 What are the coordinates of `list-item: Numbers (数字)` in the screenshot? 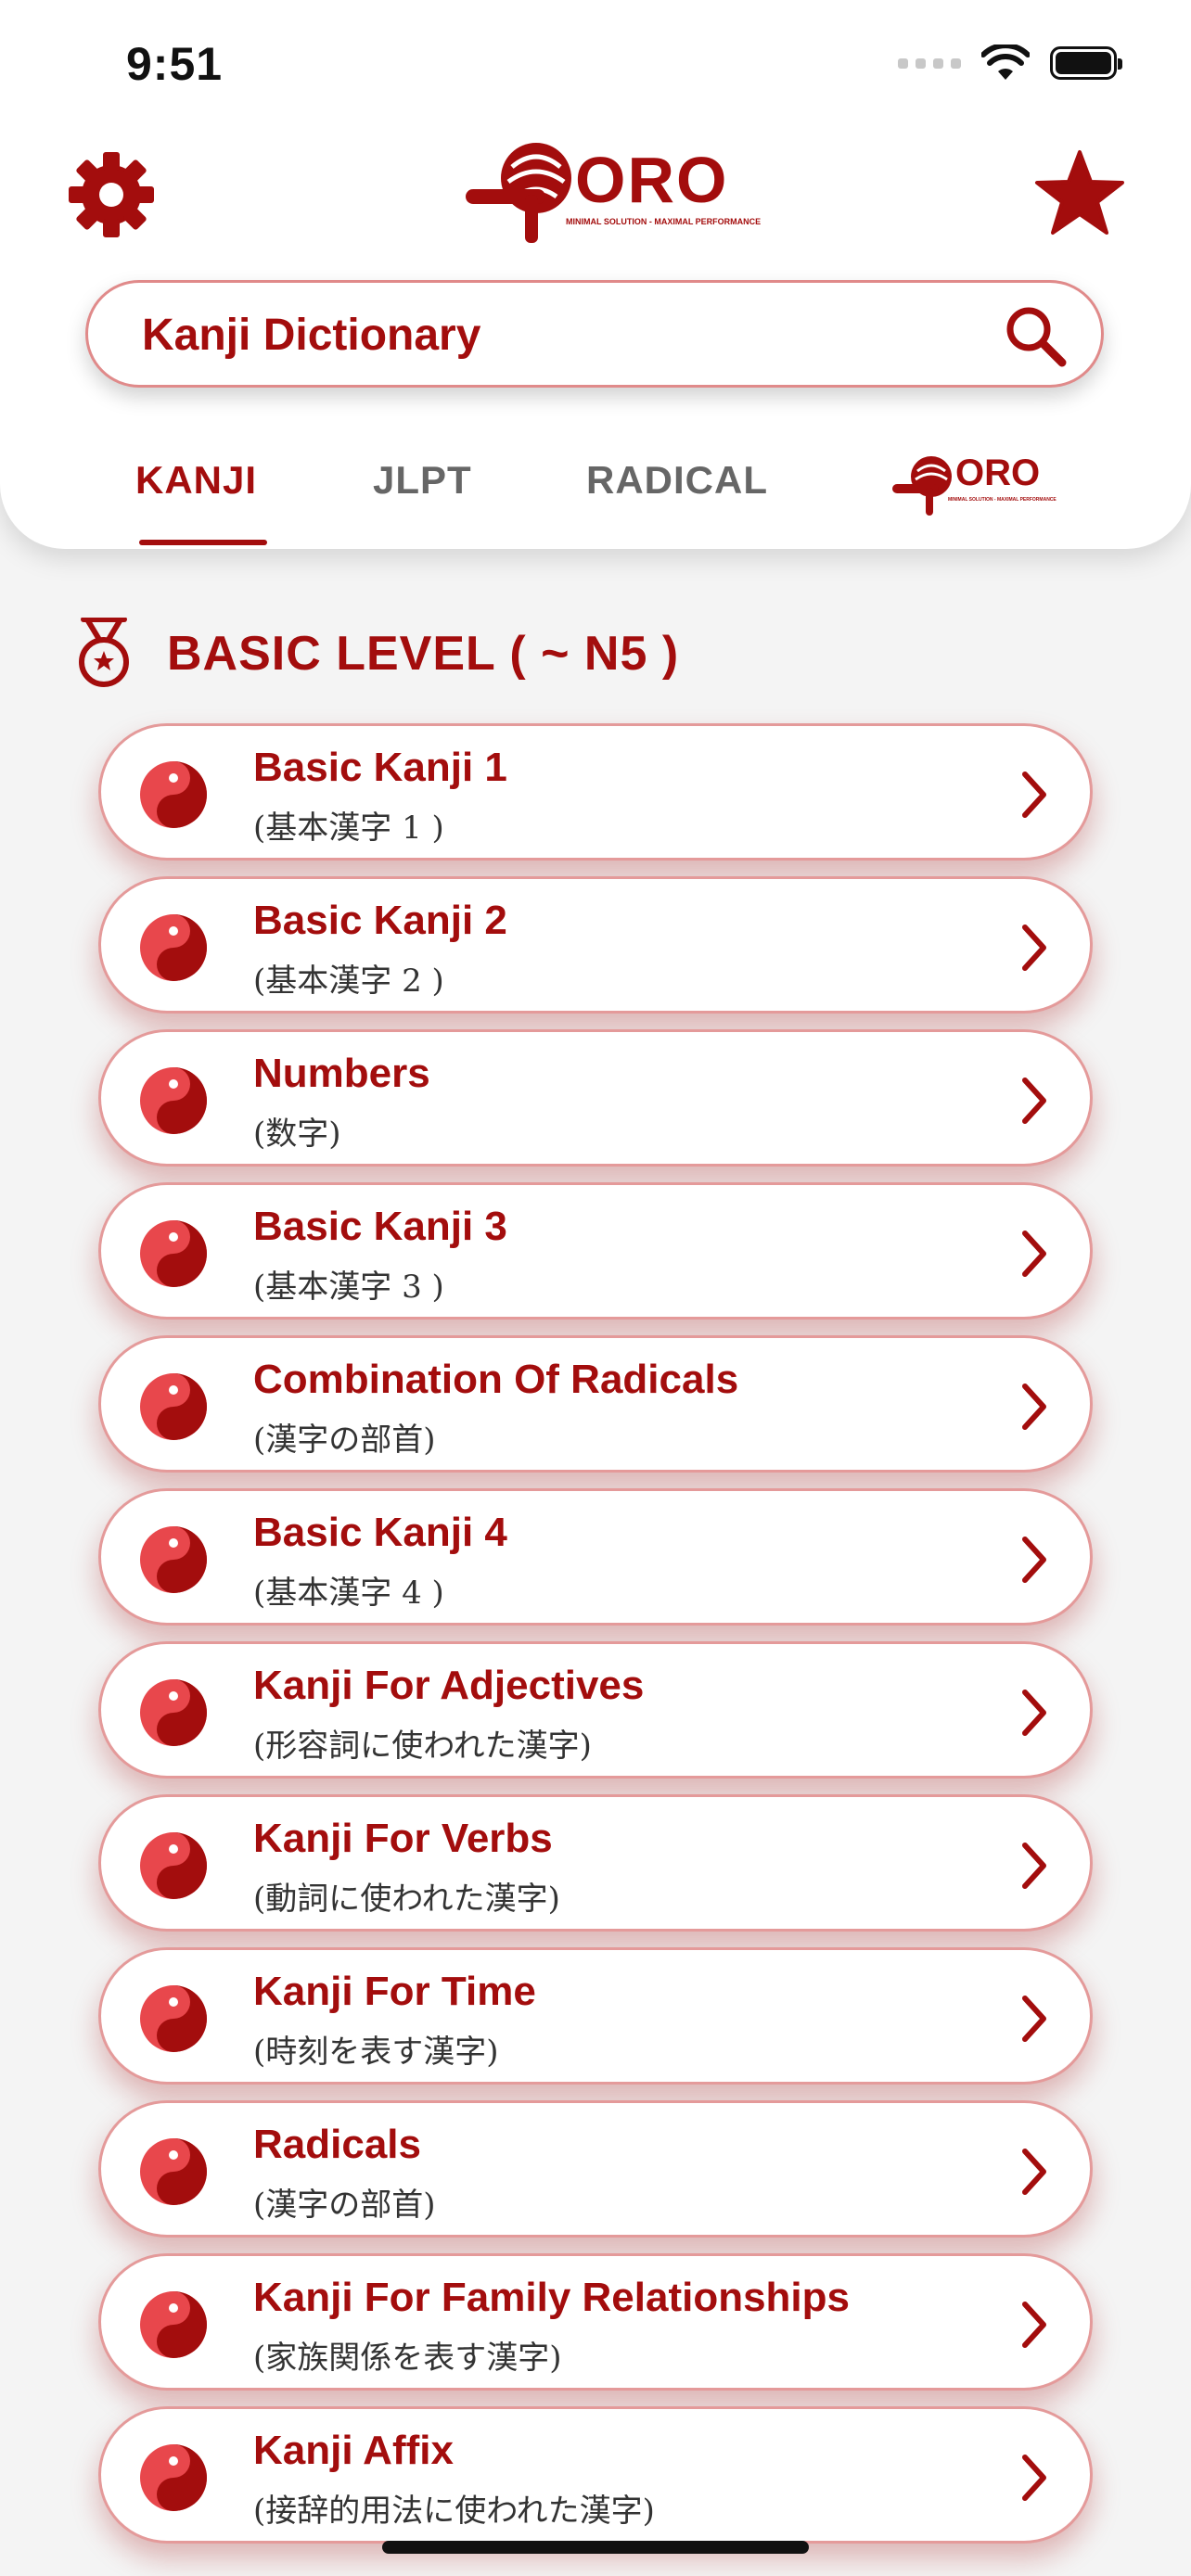 It's located at (595, 1098).